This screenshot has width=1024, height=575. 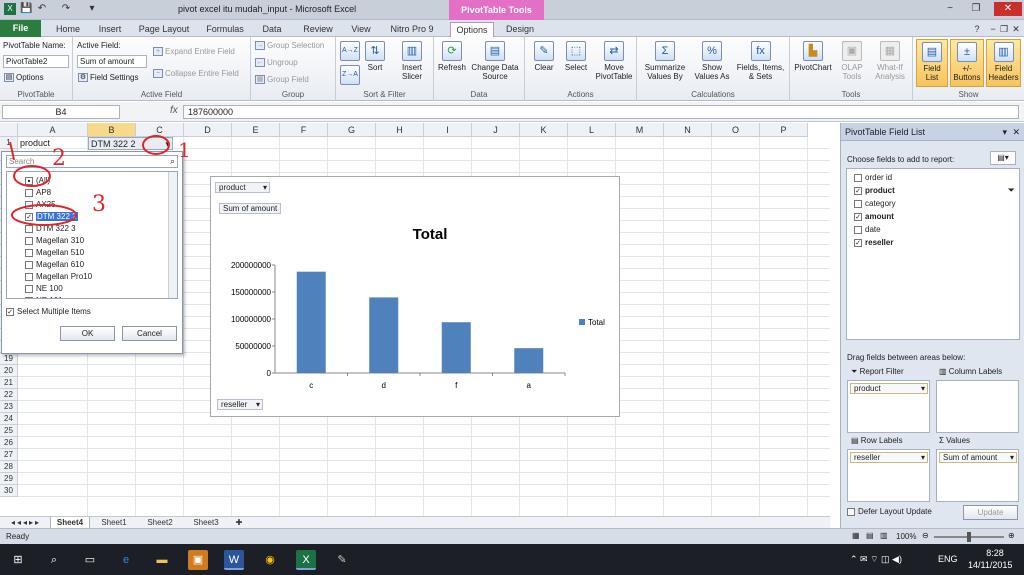 I want to click on values-chip: Sum of amount ▾, so click(x=978, y=457).